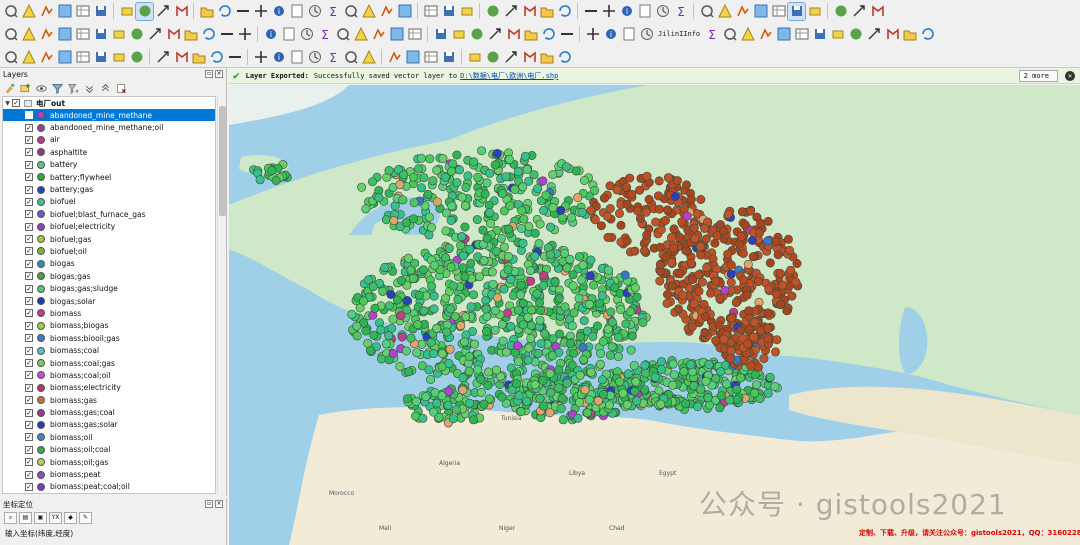 The width and height of the screenshot is (1080, 545). What do you see at coordinates (509, 76) in the screenshot?
I see `exported-file-link: D:\数据\电厂\欧洲\电厂.shp` at bounding box center [509, 76].